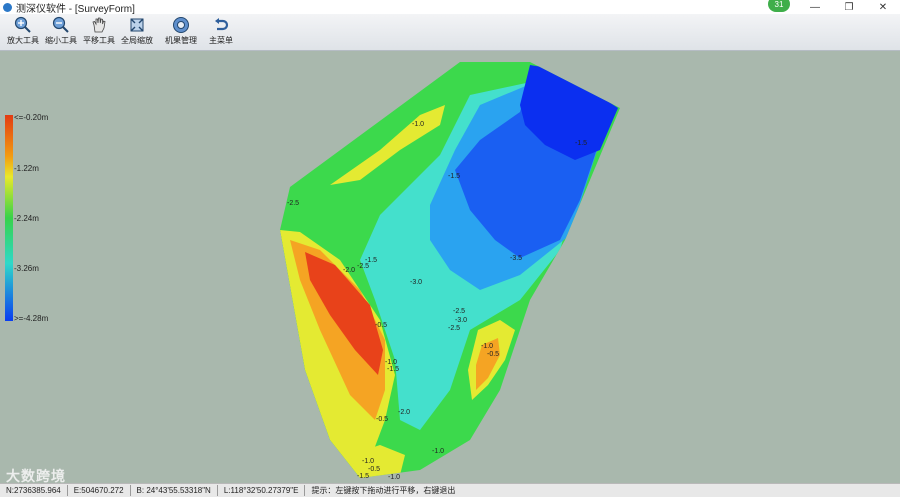  Describe the element at coordinates (779, 6) in the screenshot. I see `notification-badge: 31` at that location.